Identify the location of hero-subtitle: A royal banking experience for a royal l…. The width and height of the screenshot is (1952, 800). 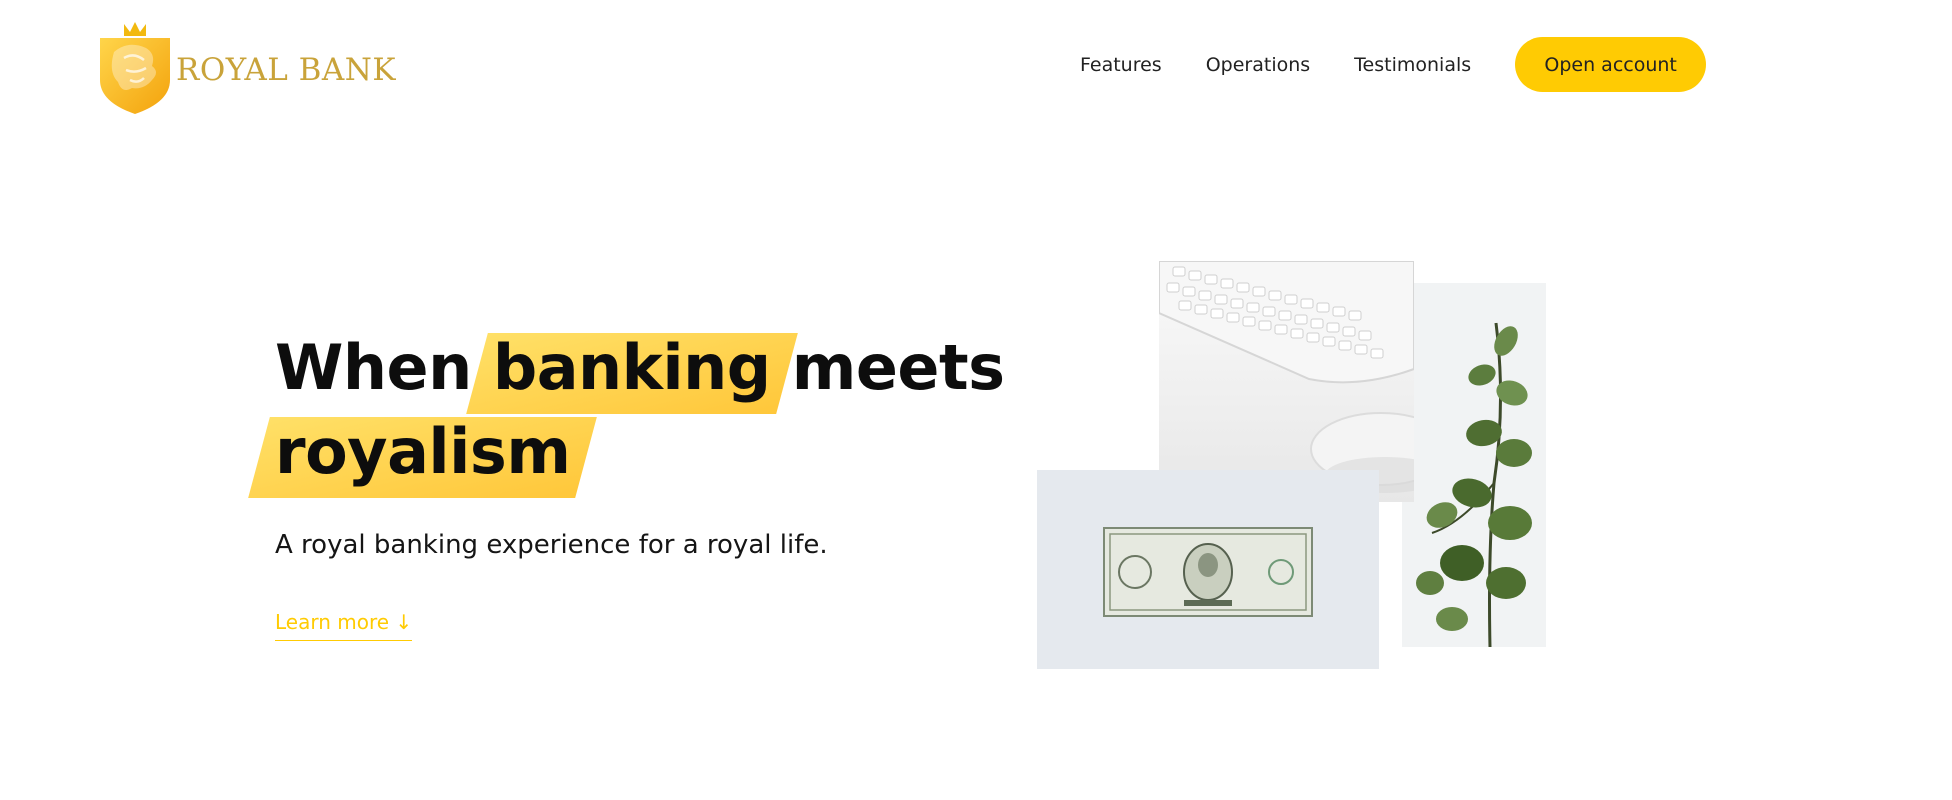
(551, 545).